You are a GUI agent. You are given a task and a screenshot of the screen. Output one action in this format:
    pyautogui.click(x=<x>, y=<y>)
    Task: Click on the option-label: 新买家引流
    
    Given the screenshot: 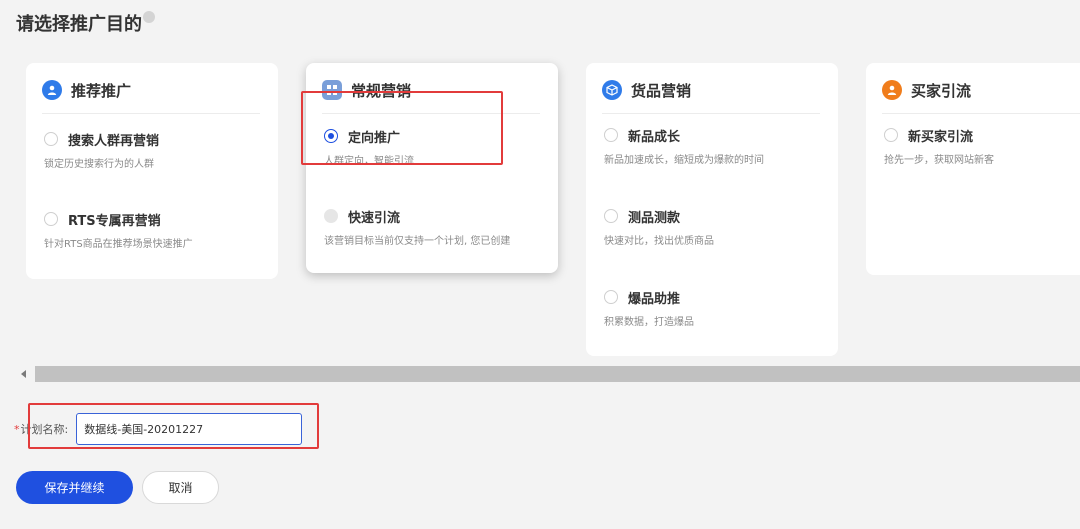 What is the action you would take?
    pyautogui.click(x=941, y=137)
    